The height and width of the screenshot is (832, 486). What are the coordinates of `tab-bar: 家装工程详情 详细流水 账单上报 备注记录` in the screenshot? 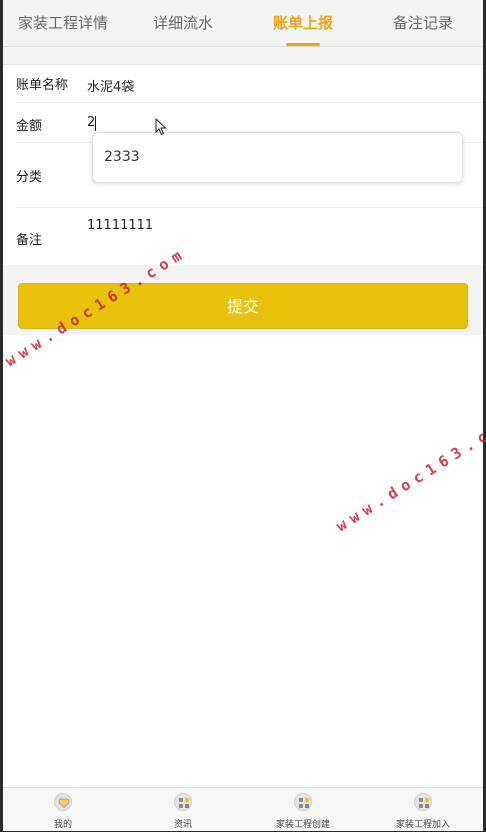 It's located at (243, 23).